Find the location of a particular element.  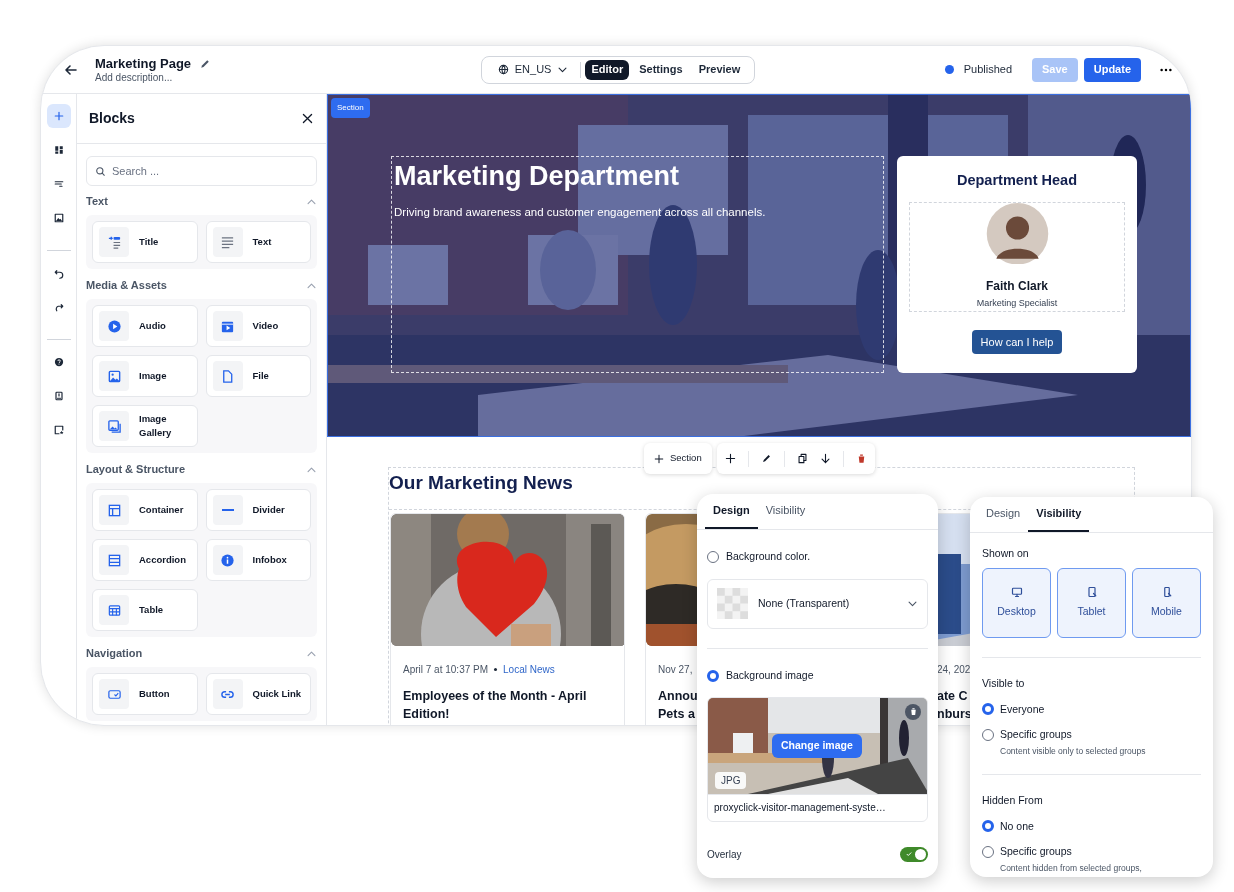

avatar is located at coordinates (1017, 233).